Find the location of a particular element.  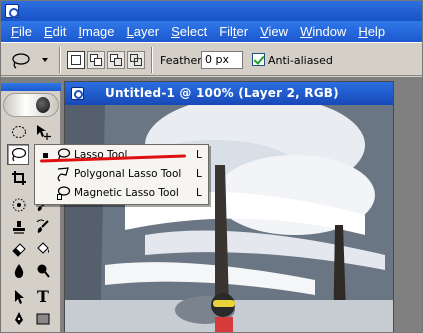

menu-image: Image is located at coordinates (96, 31).